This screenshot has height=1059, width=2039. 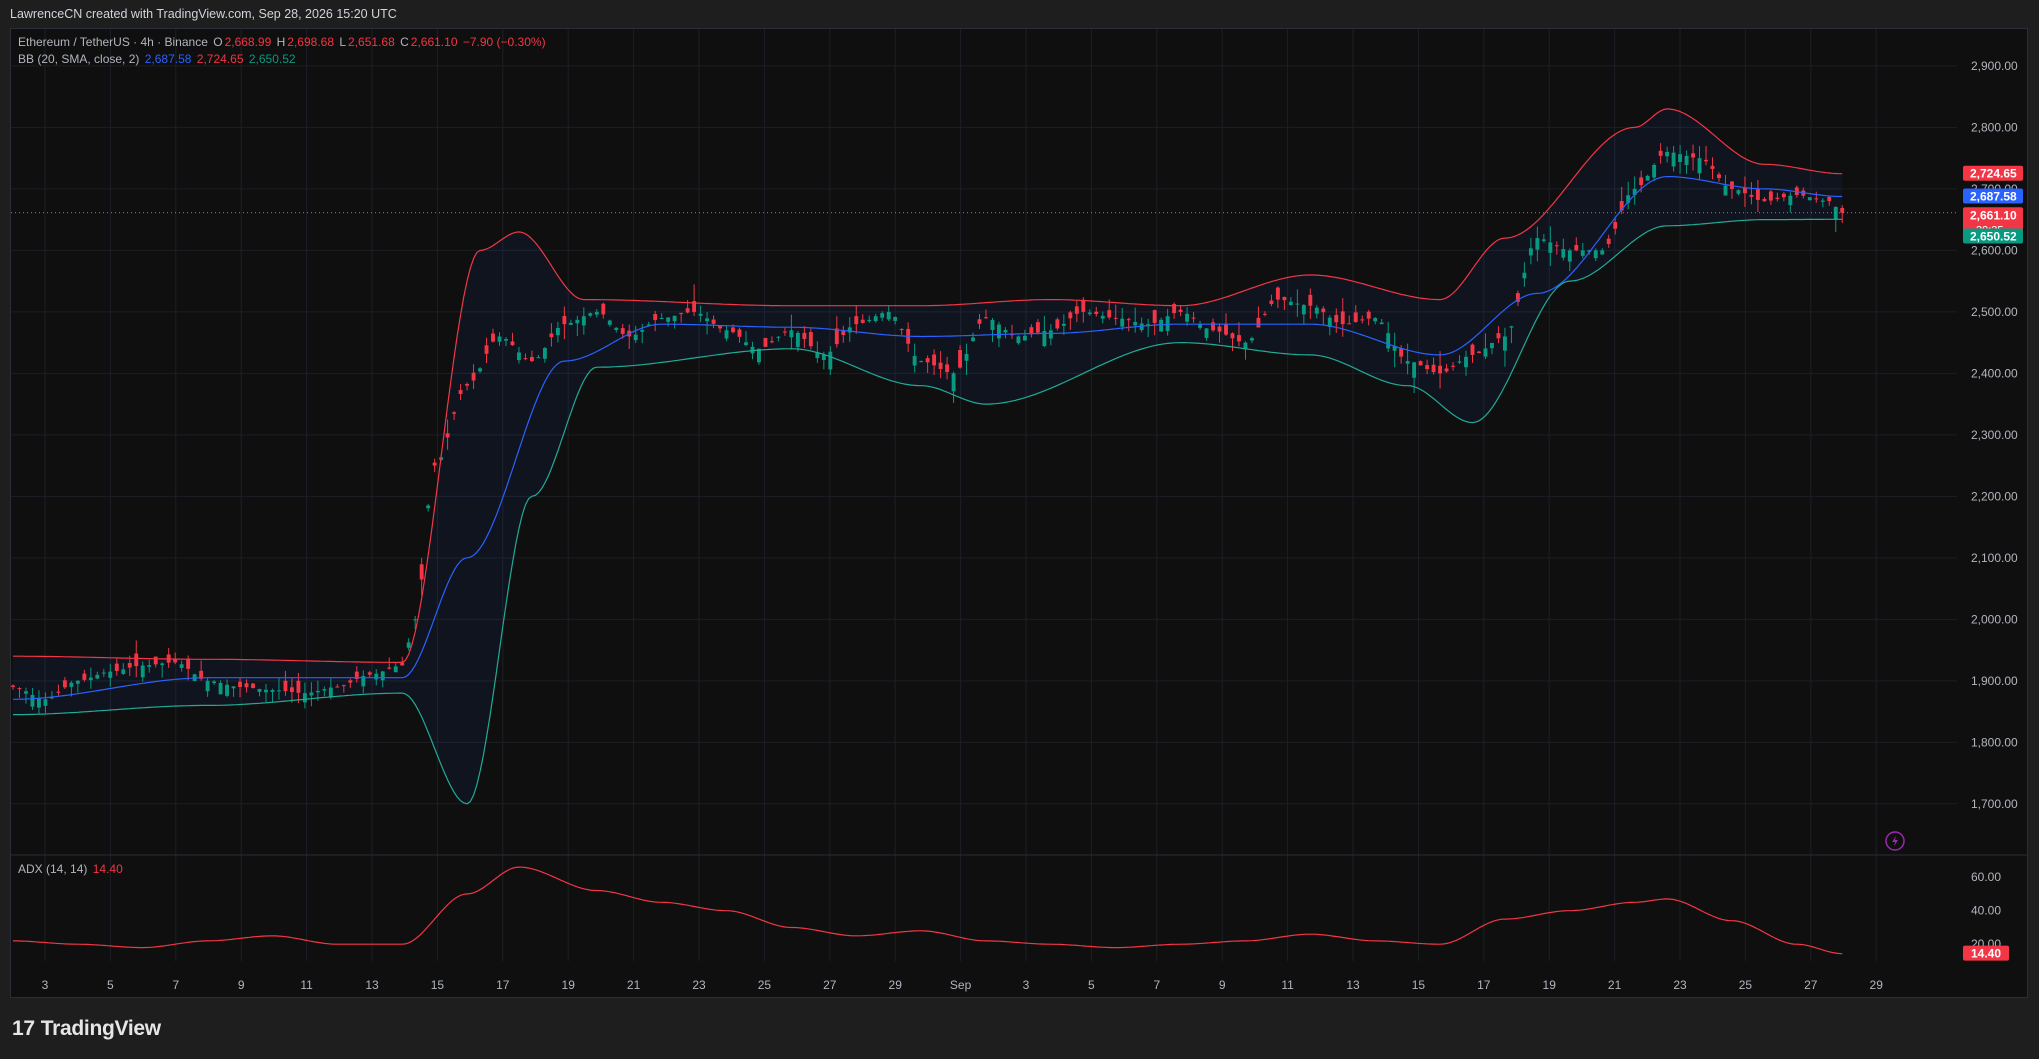 What do you see at coordinates (272, 59) in the screenshot?
I see `bb-lower-value: 2,650.52` at bounding box center [272, 59].